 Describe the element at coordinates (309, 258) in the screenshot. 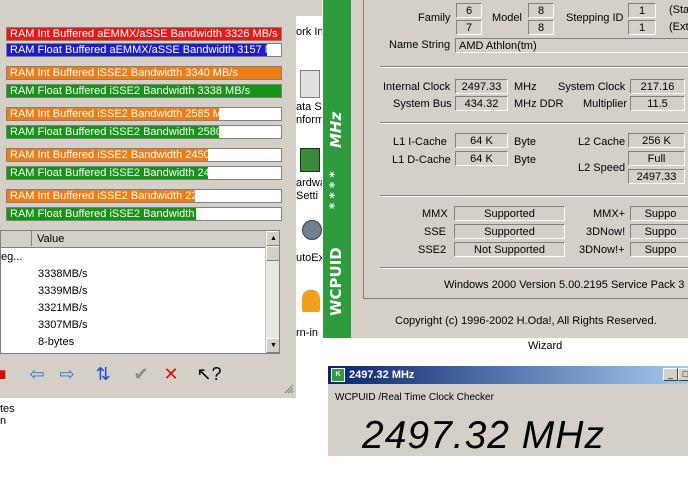

I see `desktop-icon-label: utoEx` at that location.